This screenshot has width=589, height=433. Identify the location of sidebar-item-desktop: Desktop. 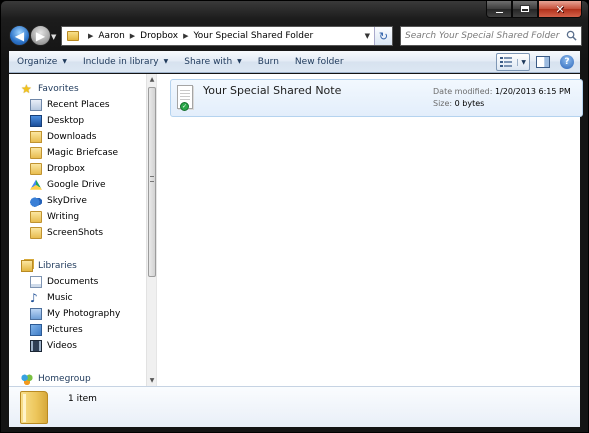
(57, 121).